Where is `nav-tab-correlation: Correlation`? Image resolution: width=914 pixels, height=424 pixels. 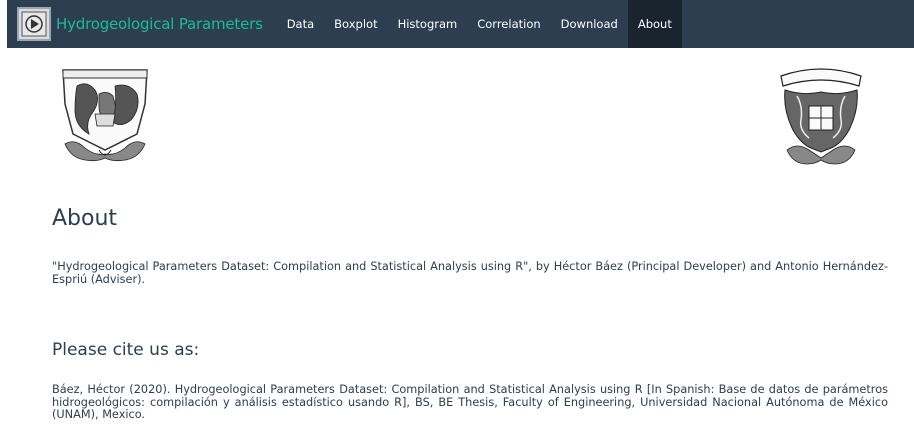 nav-tab-correlation: Correlation is located at coordinates (508, 24).